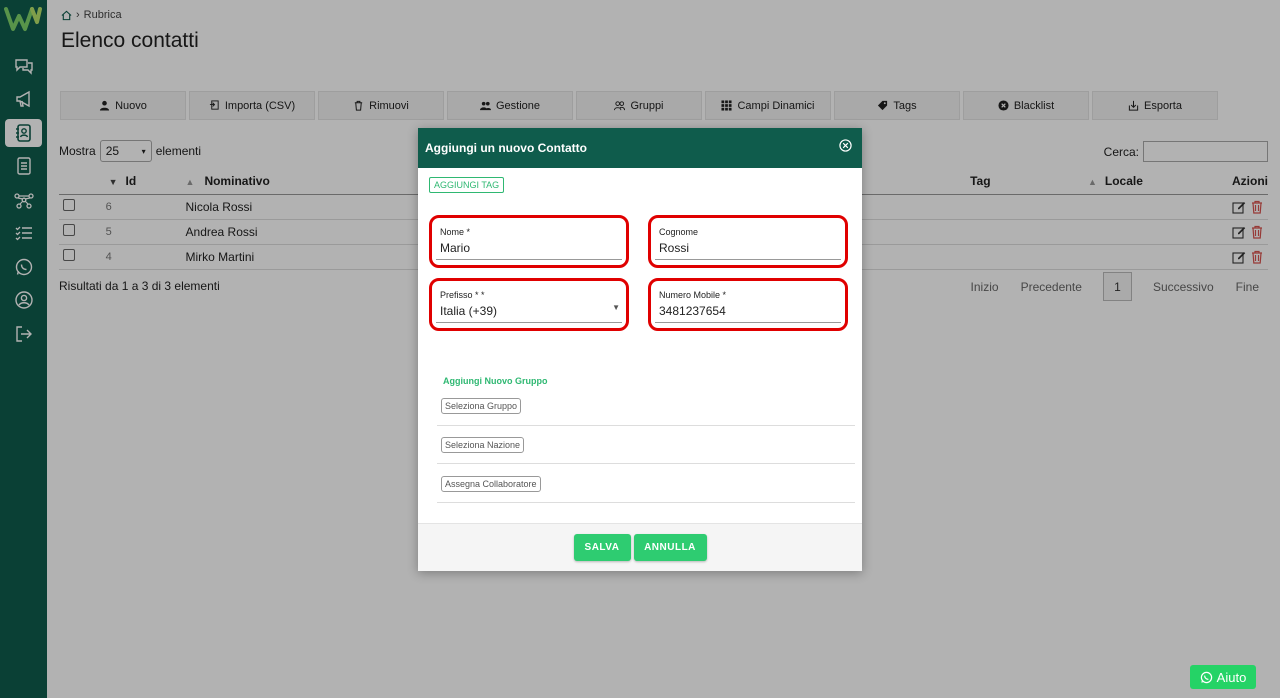  What do you see at coordinates (646, 445) in the screenshot?
I see `country-row: Seleziona Nazione` at bounding box center [646, 445].